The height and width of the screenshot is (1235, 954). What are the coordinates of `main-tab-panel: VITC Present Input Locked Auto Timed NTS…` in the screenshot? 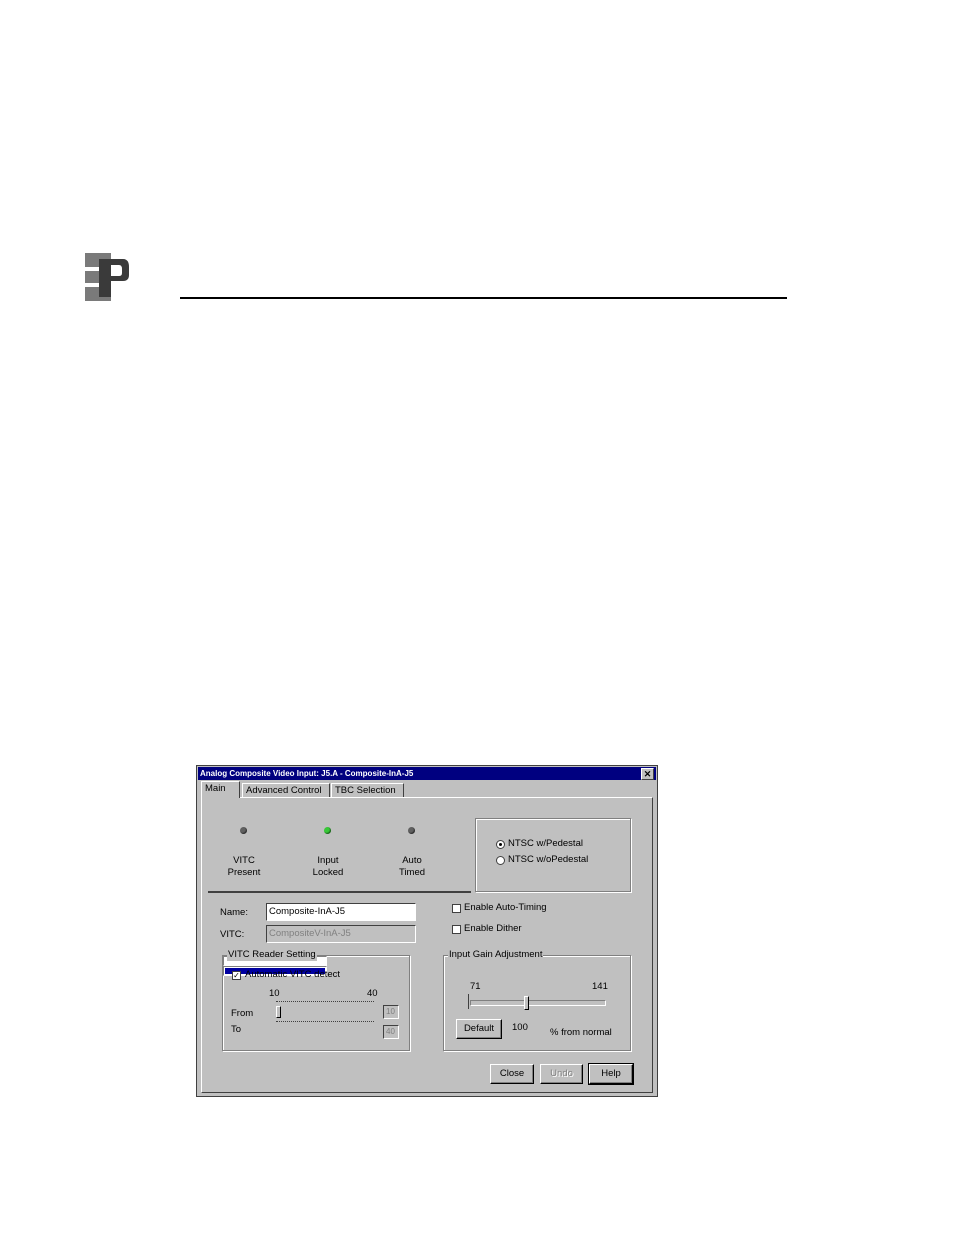 It's located at (427, 945).